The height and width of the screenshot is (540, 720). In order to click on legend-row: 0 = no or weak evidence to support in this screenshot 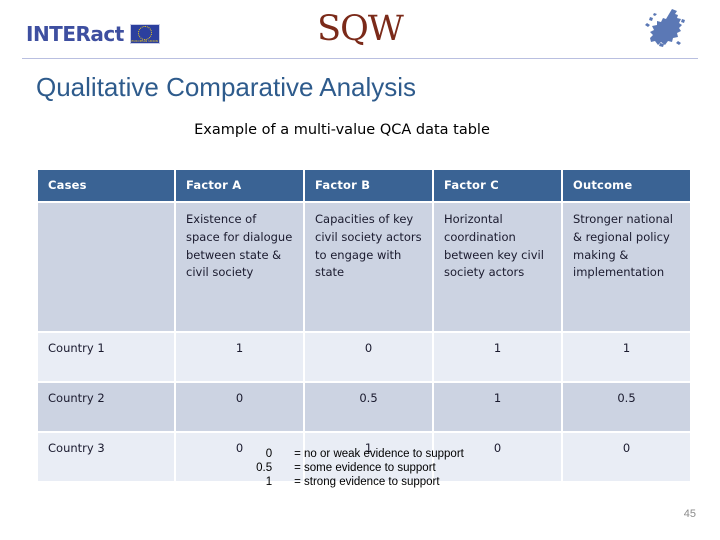, I will do `click(360, 455)`.